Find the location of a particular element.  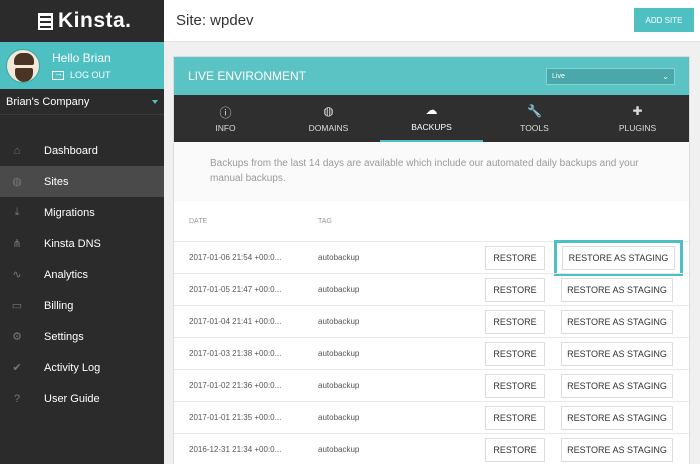

check-icon: ✔ is located at coordinates (17, 368).